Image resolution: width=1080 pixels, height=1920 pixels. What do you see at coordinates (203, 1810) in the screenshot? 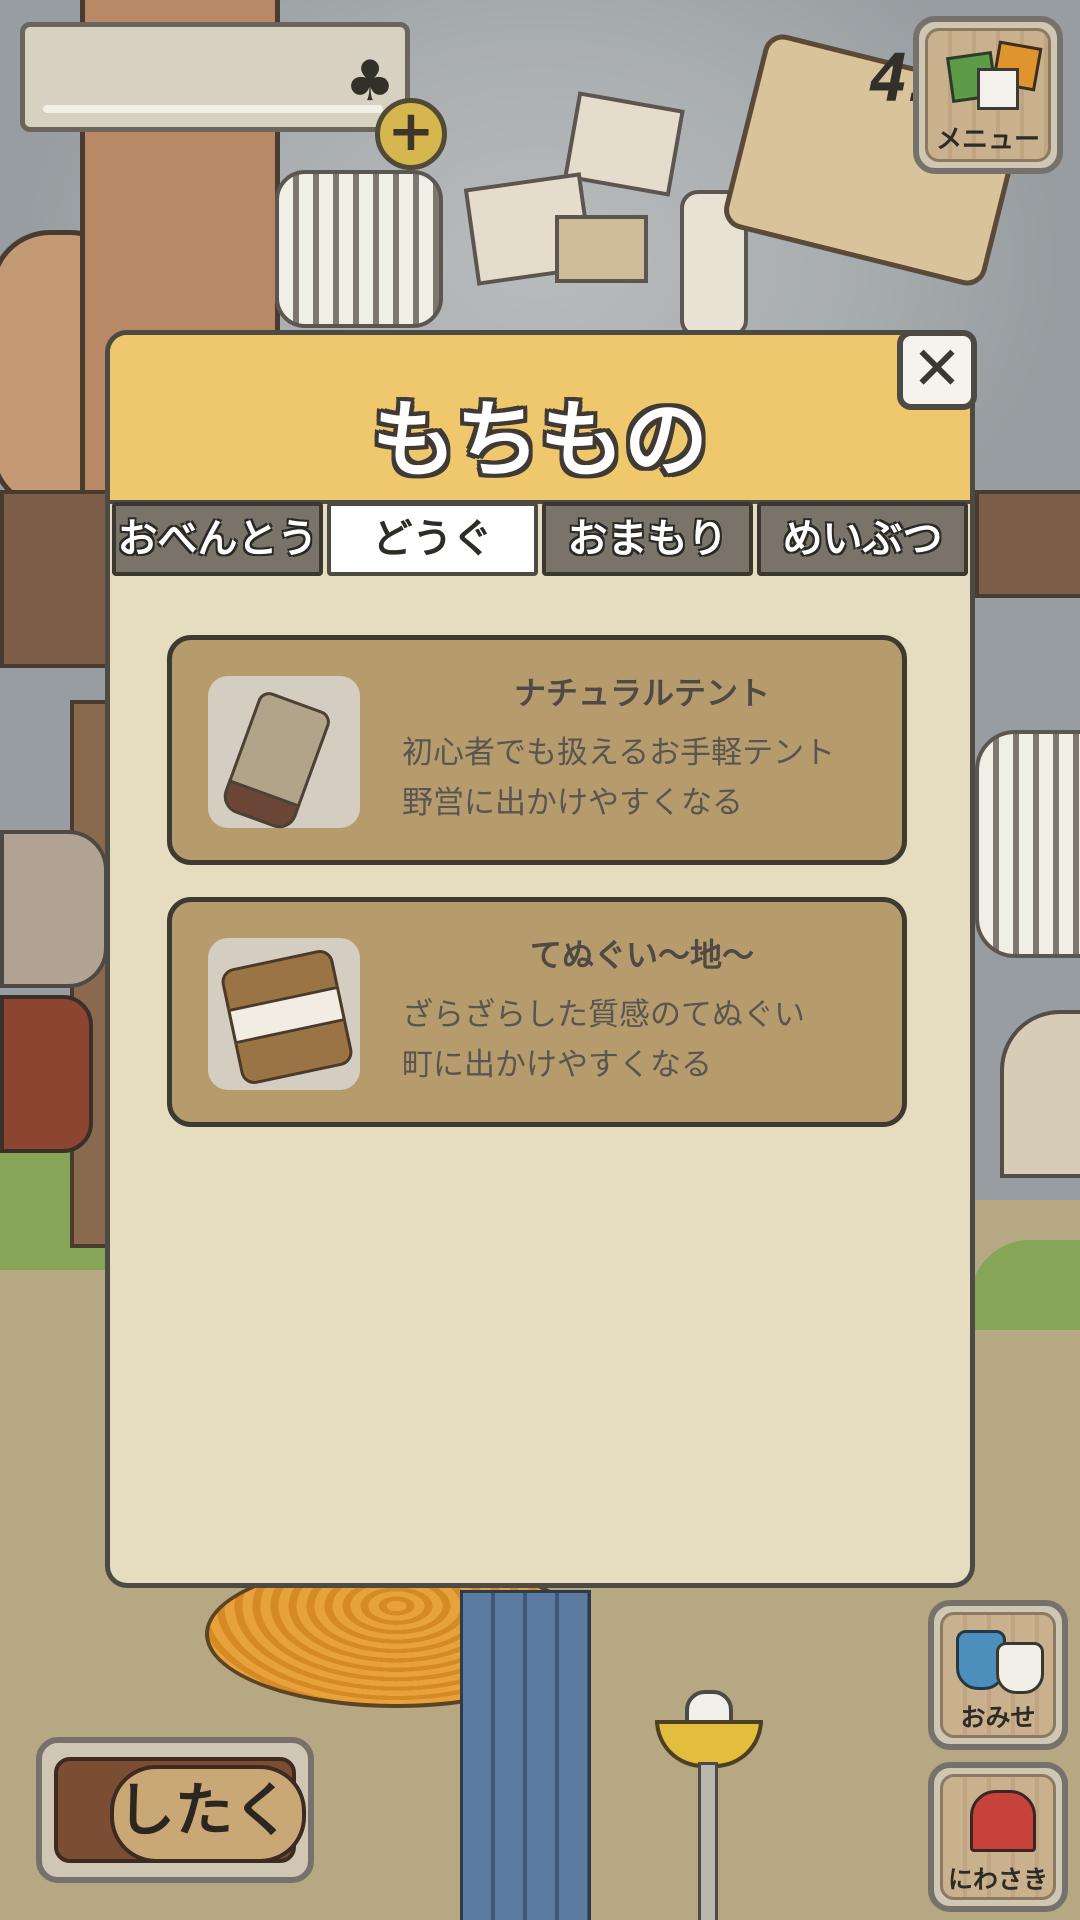
I see `prepare-label: したく` at bounding box center [203, 1810].